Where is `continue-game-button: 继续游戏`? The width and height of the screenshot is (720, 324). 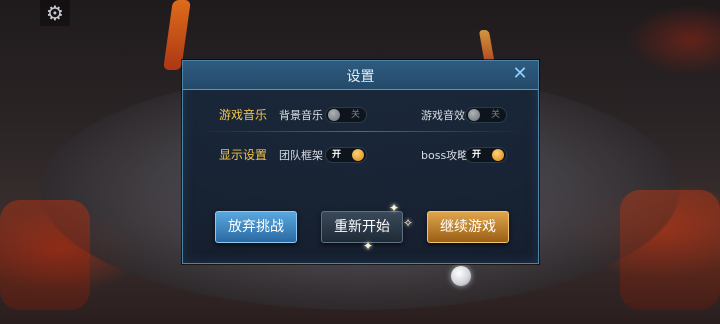 continue-game-button: 继续游戏 is located at coordinates (468, 227).